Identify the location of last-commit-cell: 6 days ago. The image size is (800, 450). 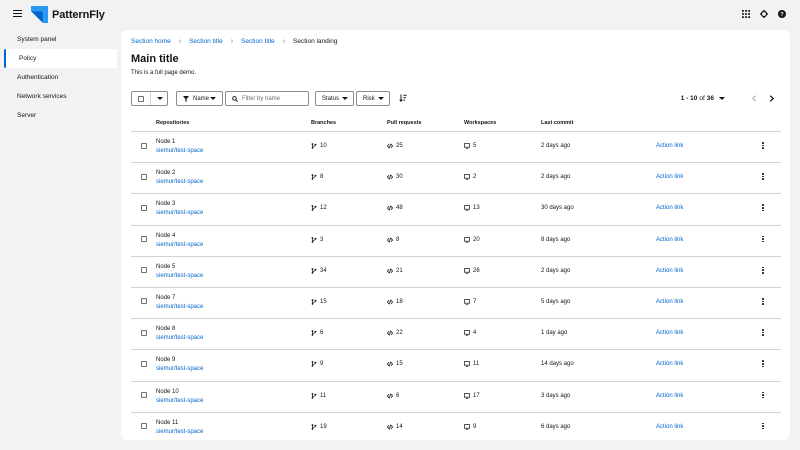
(556, 426).